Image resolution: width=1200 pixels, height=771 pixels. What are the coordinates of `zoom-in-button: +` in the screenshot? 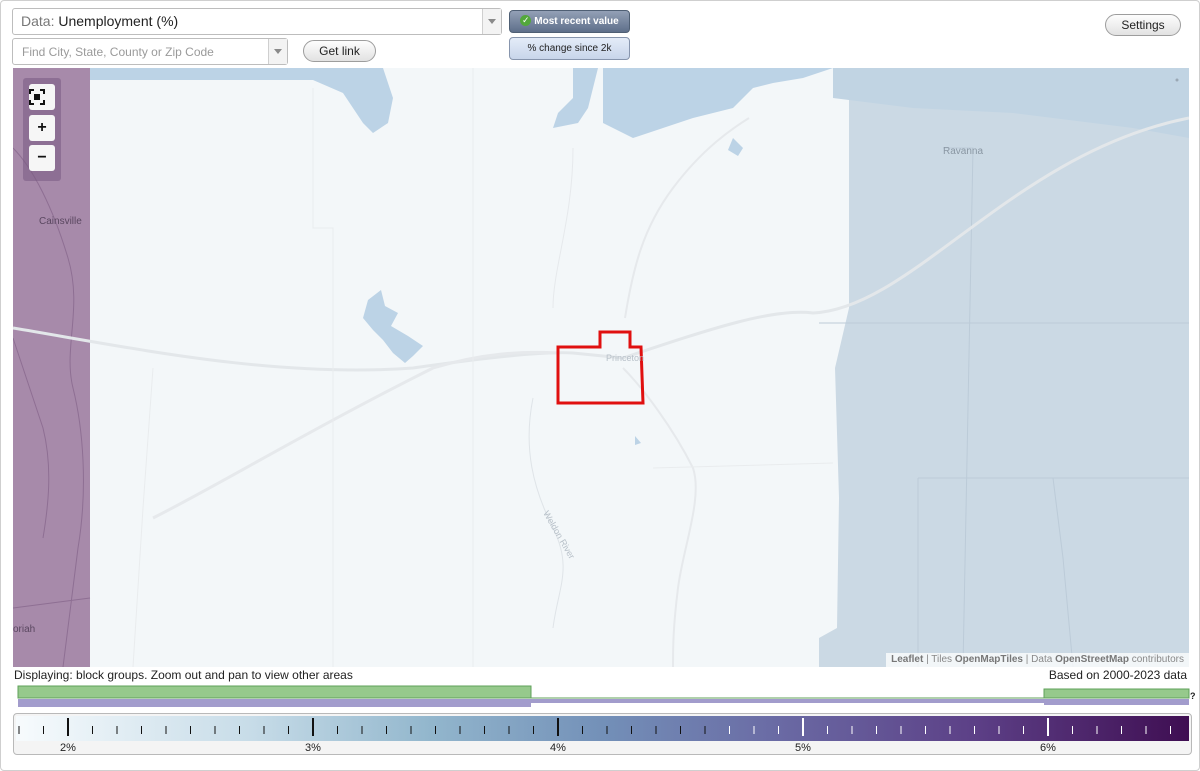 It's located at (42, 128).